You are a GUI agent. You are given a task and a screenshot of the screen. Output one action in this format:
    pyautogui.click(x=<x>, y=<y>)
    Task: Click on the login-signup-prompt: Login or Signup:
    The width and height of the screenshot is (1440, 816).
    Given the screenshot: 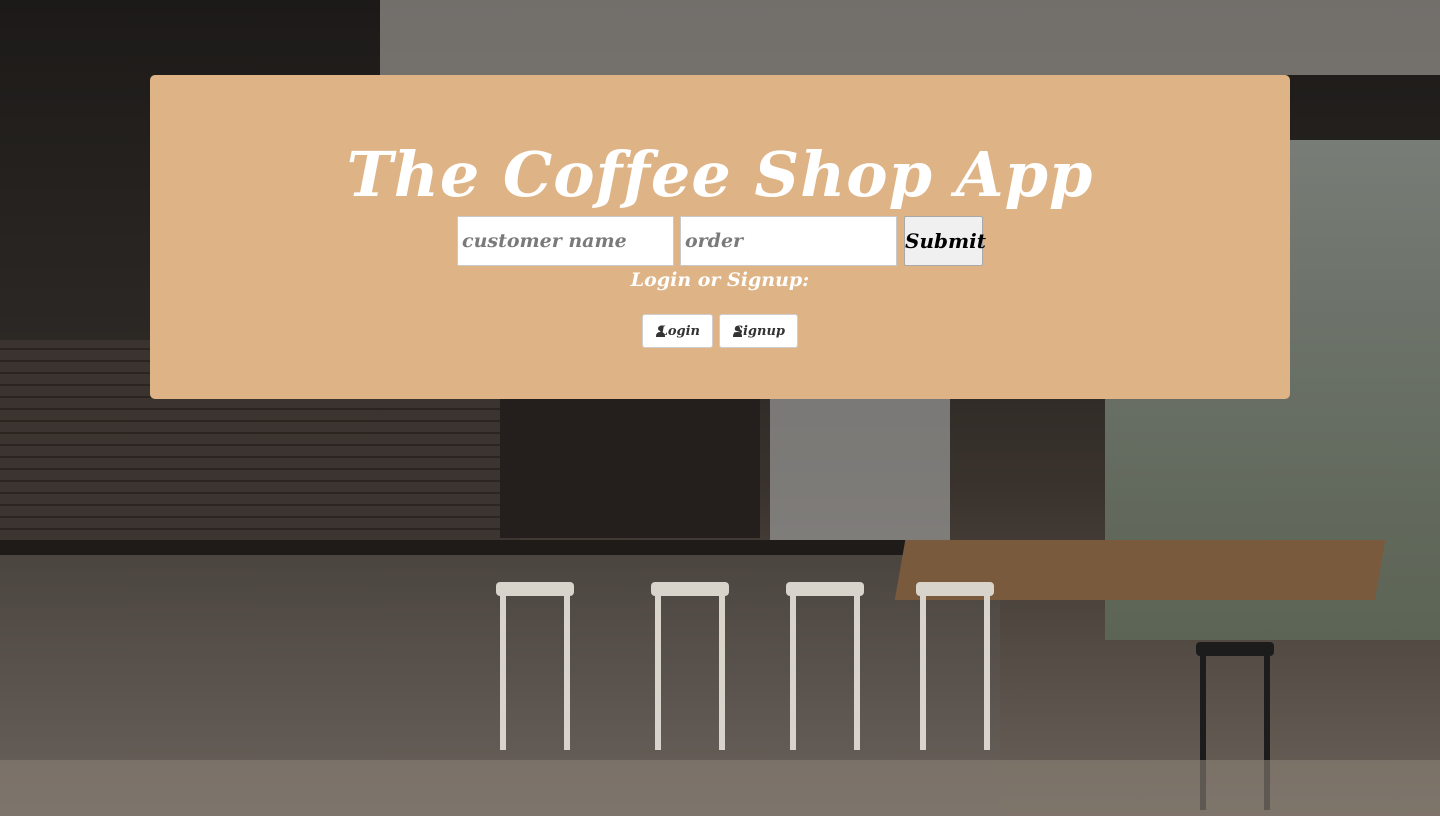 What is the action you would take?
    pyautogui.click(x=720, y=280)
    